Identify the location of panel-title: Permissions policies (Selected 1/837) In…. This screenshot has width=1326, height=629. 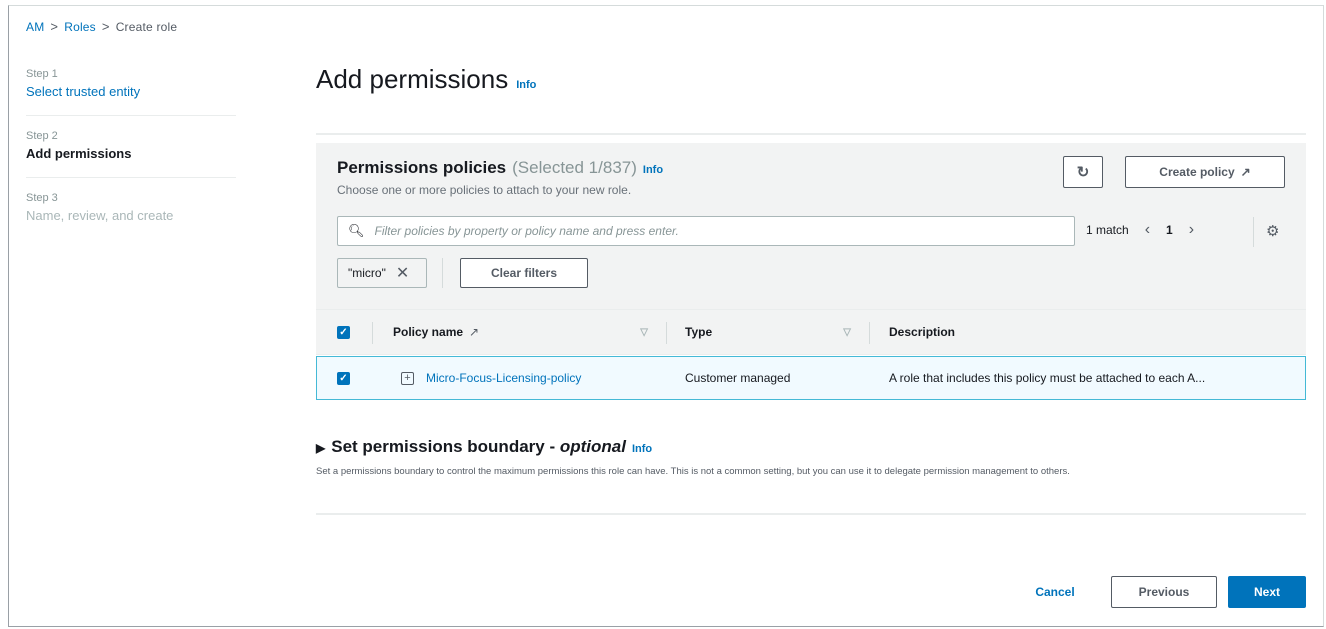
(500, 168).